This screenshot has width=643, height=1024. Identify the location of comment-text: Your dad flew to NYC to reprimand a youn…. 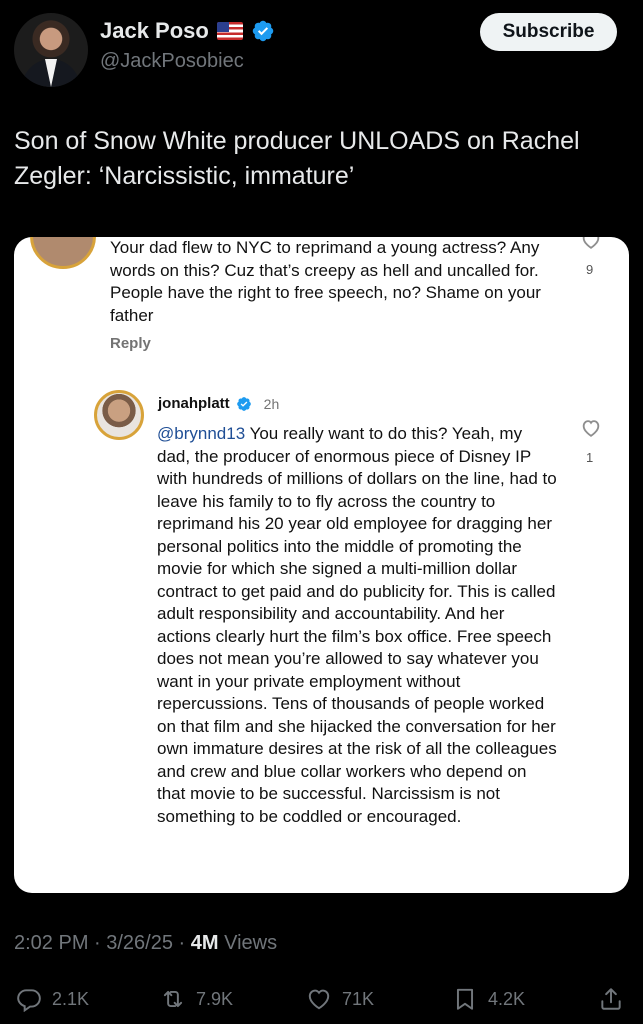
(325, 281).